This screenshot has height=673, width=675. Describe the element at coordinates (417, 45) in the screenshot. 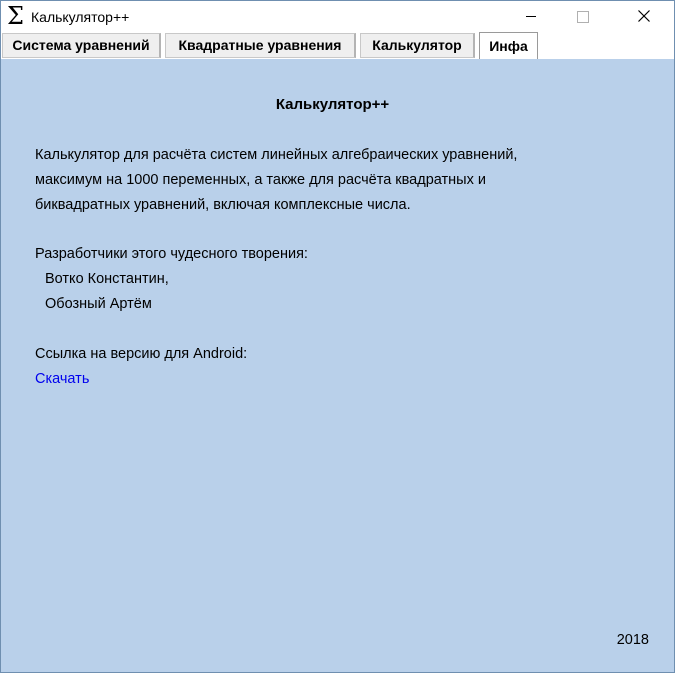

I see `tab-calculator: Калькулятор` at that location.